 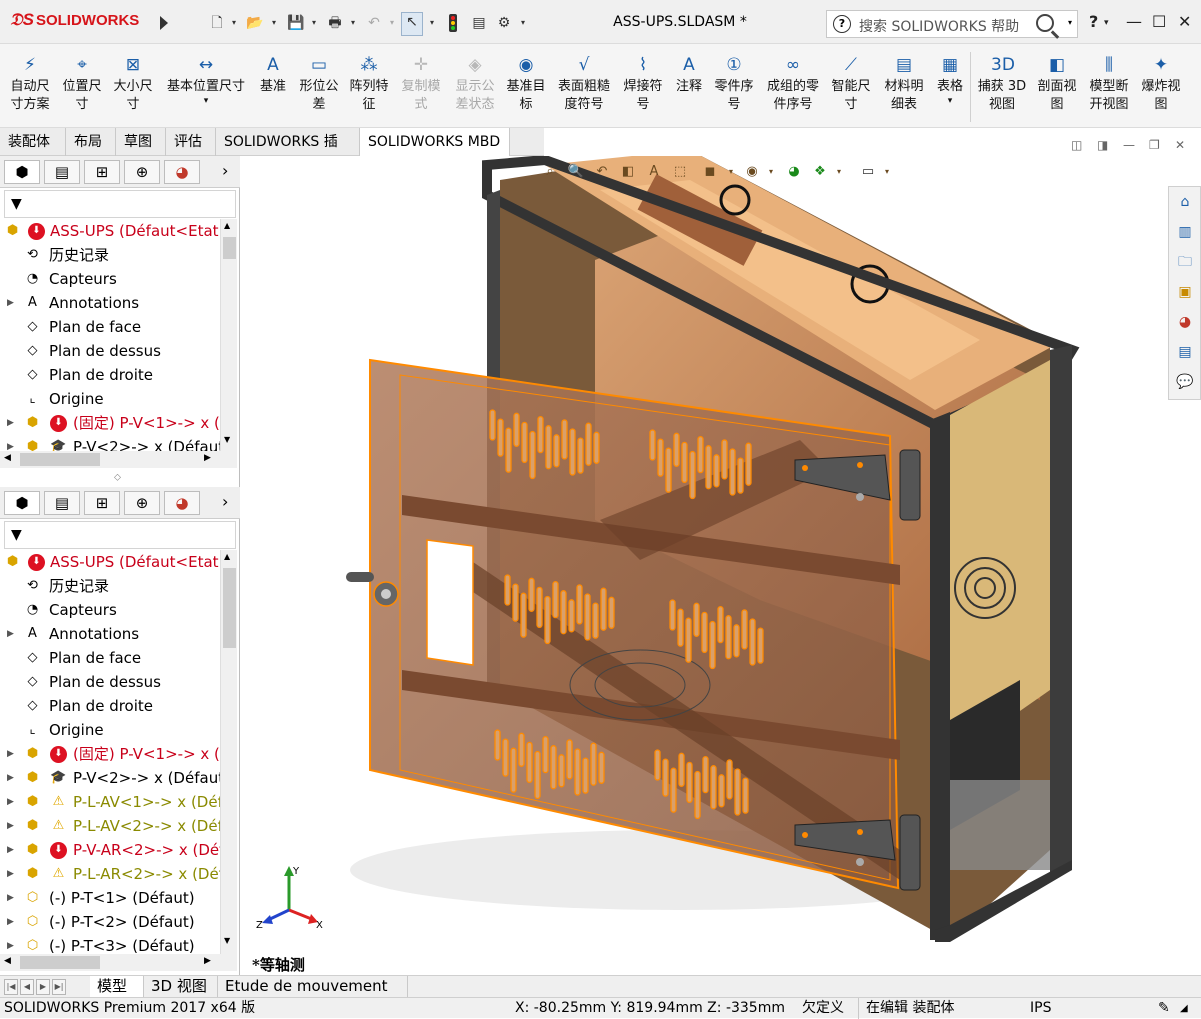 What do you see at coordinates (1159, 21) in the screenshot?
I see `maximize-button: ☐` at bounding box center [1159, 21].